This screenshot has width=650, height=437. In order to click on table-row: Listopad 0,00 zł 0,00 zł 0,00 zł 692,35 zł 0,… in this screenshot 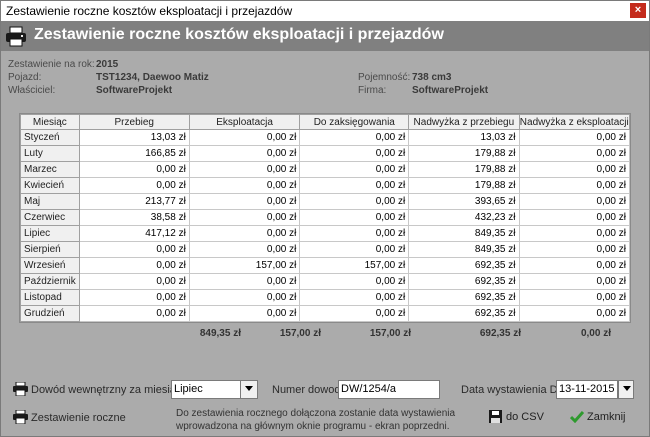, I will do `click(325, 297)`.